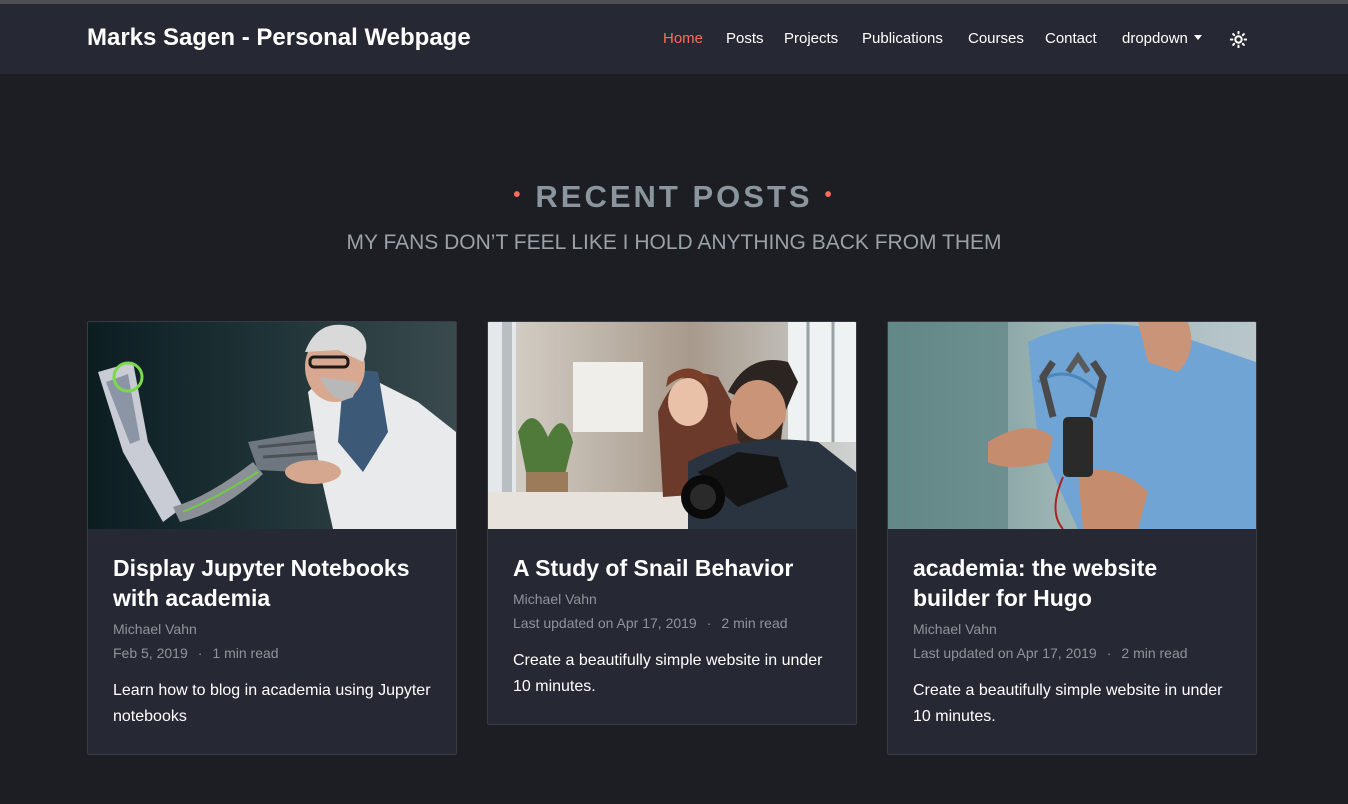 This screenshot has height=804, width=1348. I want to click on scientist-robotic-hand-photo, so click(272, 425).